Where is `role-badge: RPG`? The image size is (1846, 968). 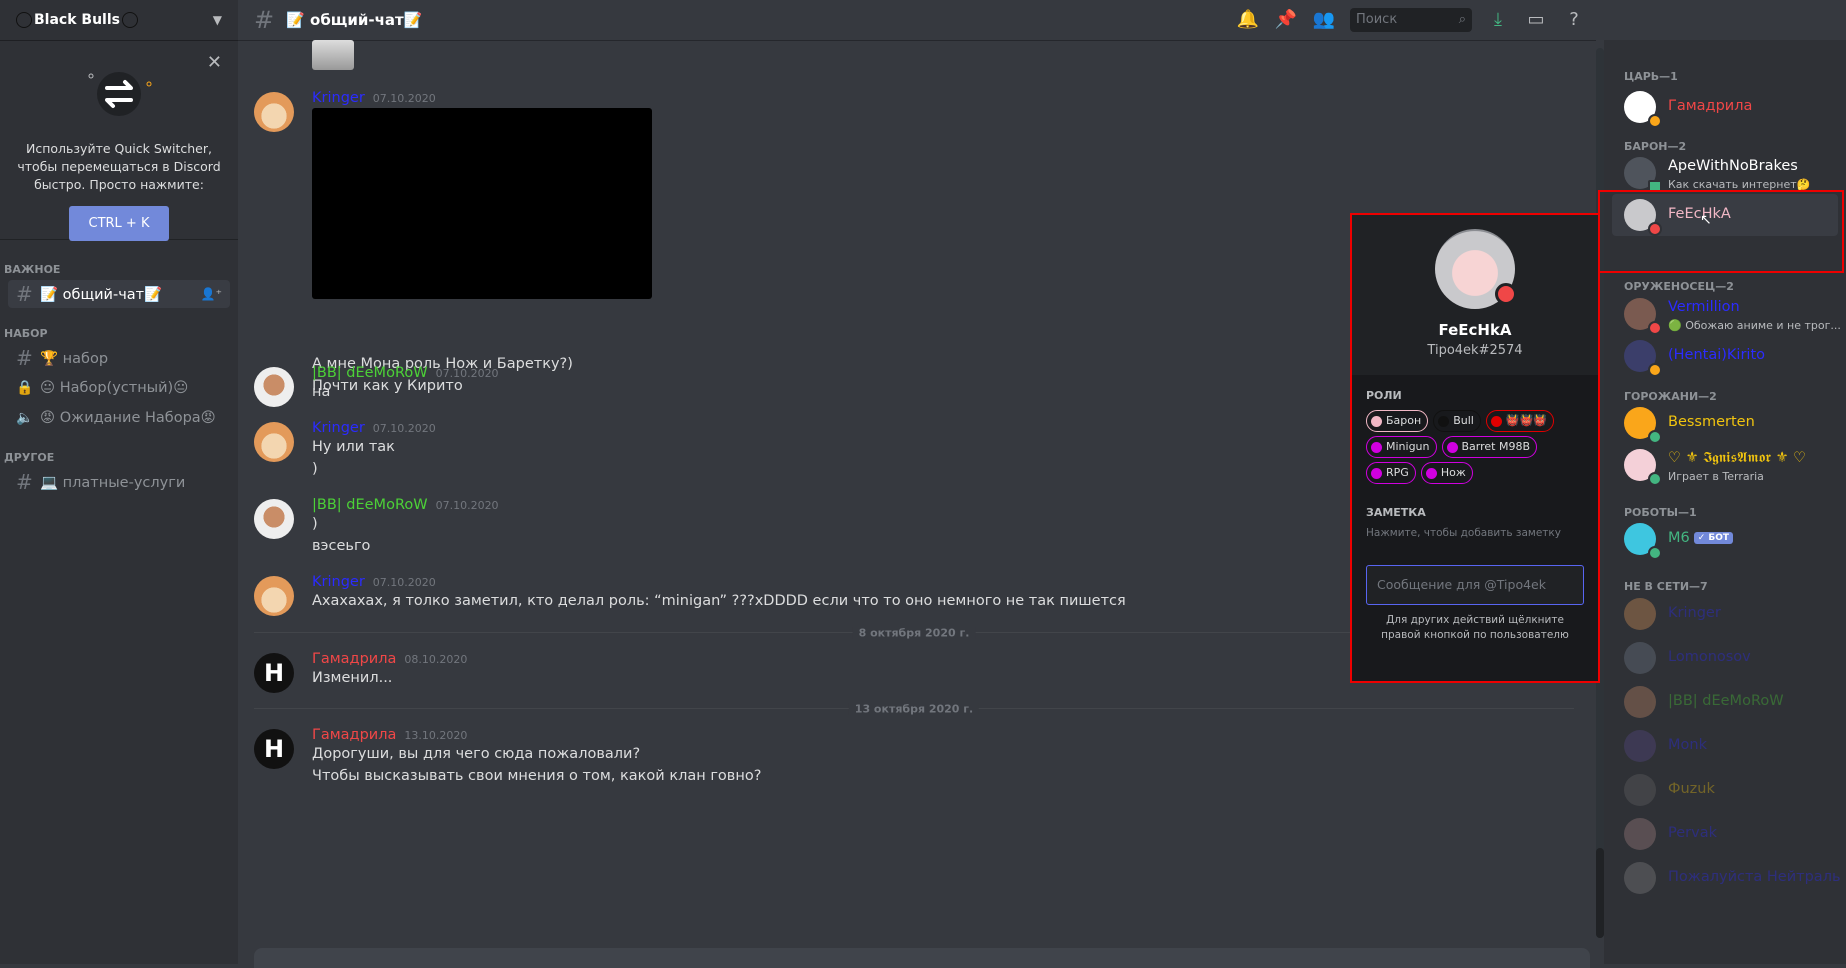
role-badge: RPG is located at coordinates (1391, 473).